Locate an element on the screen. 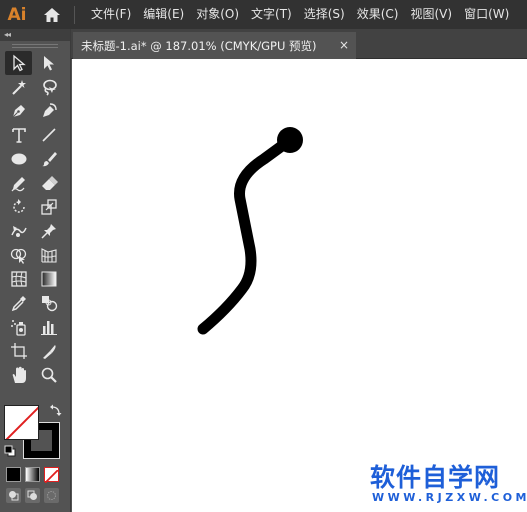 The image size is (527, 512). drawing-mode-row is located at coordinates (34, 495).